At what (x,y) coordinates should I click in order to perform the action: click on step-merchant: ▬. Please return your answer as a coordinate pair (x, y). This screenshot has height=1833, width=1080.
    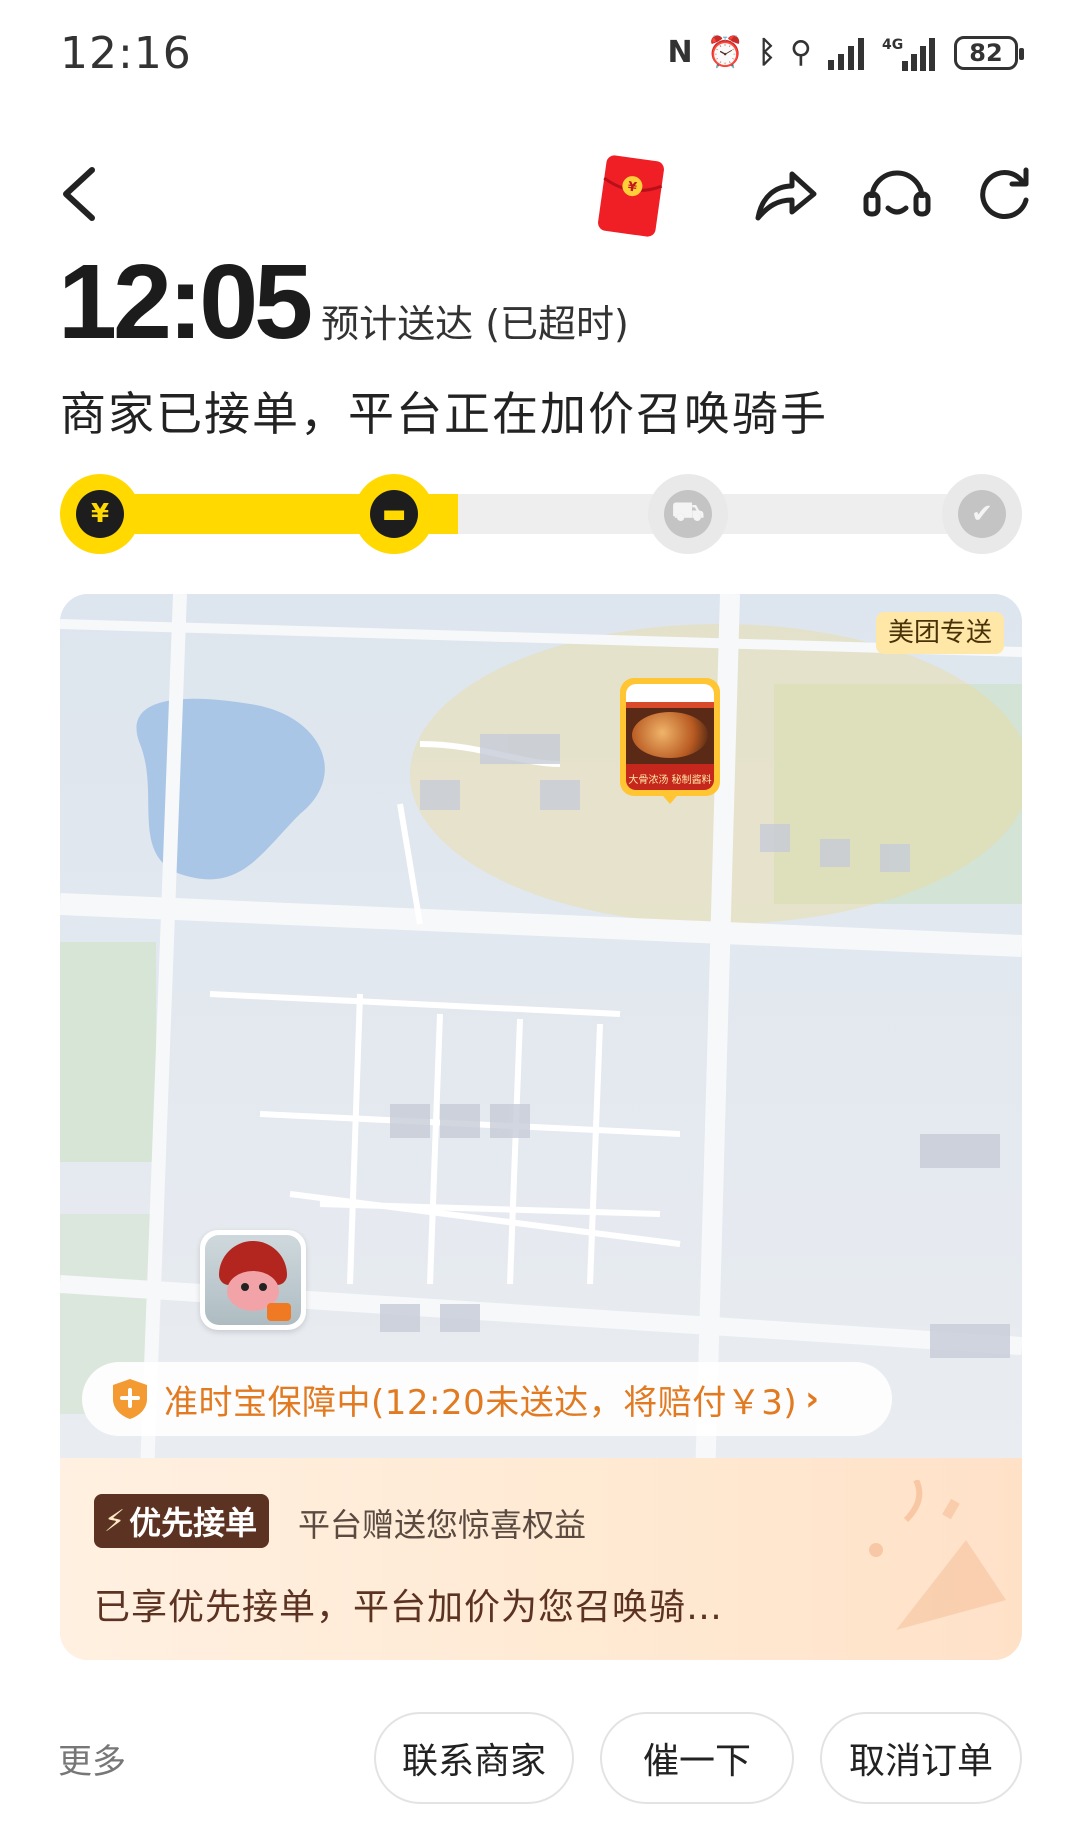
    Looking at the image, I should click on (394, 514).